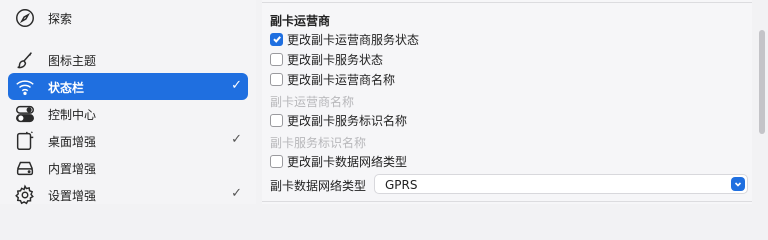 The image size is (768, 240). What do you see at coordinates (318, 185) in the screenshot?
I see `network-type-label: 副卡数据网络类型` at bounding box center [318, 185].